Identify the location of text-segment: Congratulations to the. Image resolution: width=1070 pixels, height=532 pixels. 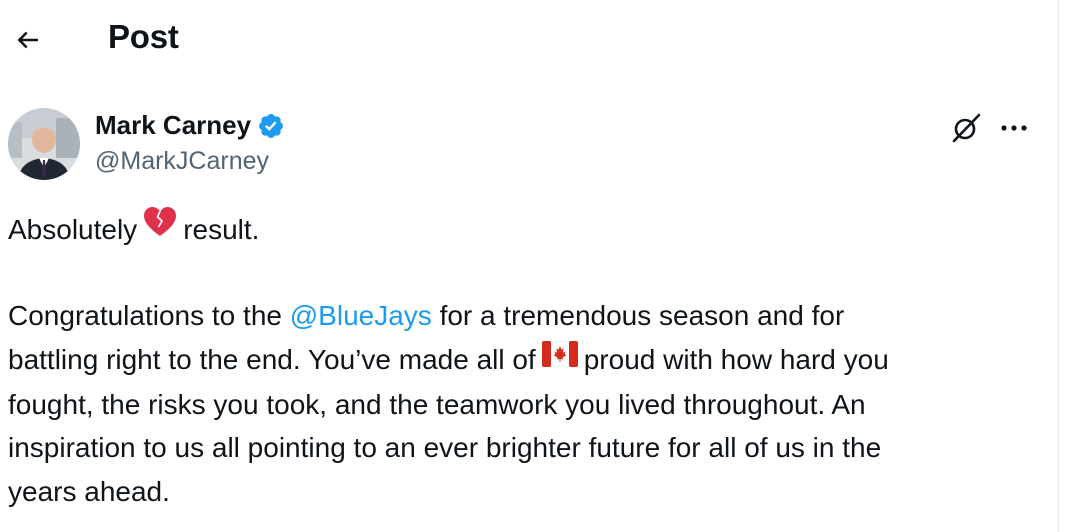
(149, 315).